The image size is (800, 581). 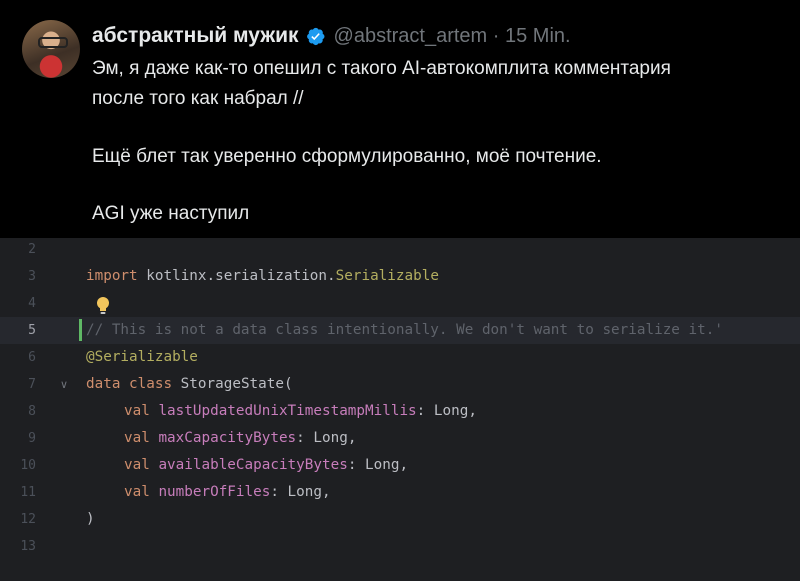 What do you see at coordinates (32, 249) in the screenshot?
I see `line-number: 2` at bounding box center [32, 249].